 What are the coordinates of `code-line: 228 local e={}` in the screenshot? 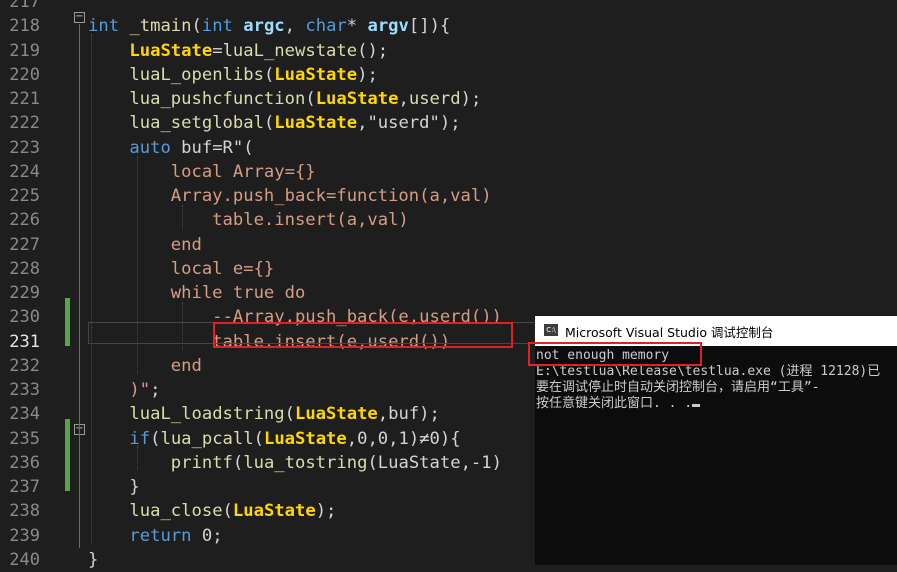 It's located at (448, 269).